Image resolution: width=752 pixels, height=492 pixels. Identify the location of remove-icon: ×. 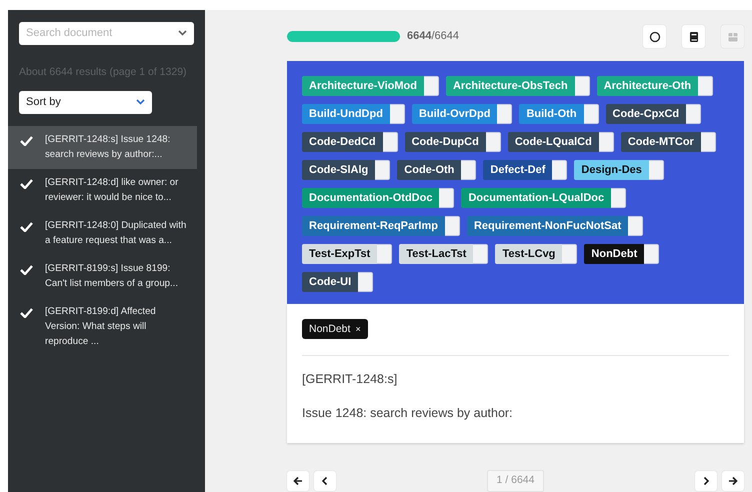
(358, 329).